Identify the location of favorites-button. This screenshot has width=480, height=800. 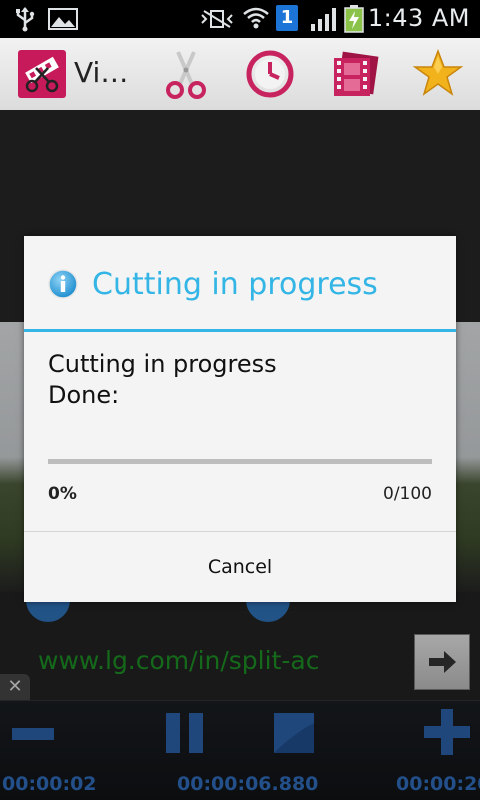
(438, 74).